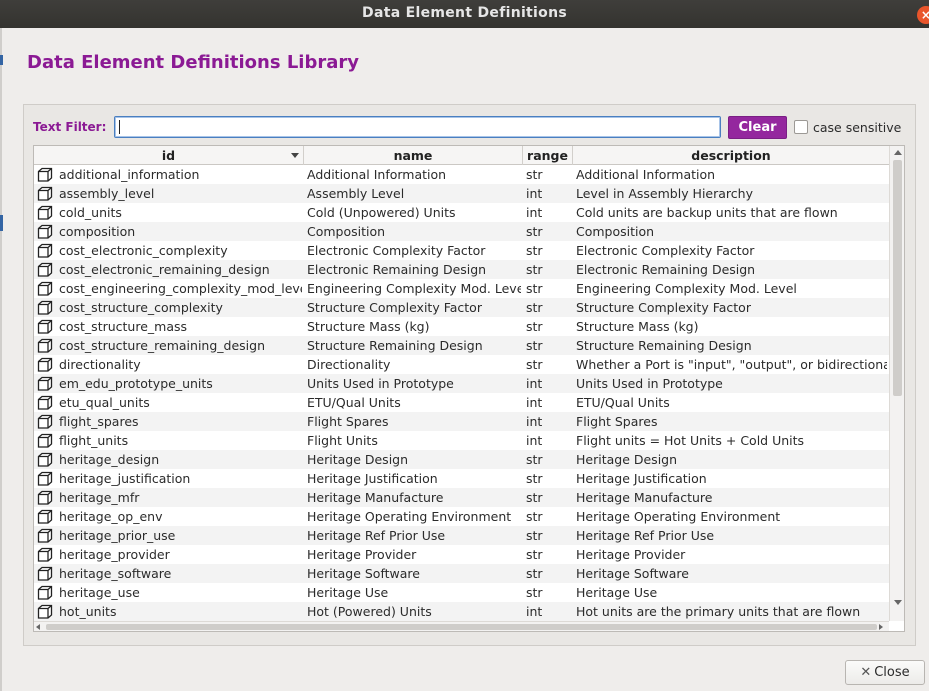 This screenshot has height=691, width=929. What do you see at coordinates (169, 155) in the screenshot?
I see `column-header-id: id` at bounding box center [169, 155].